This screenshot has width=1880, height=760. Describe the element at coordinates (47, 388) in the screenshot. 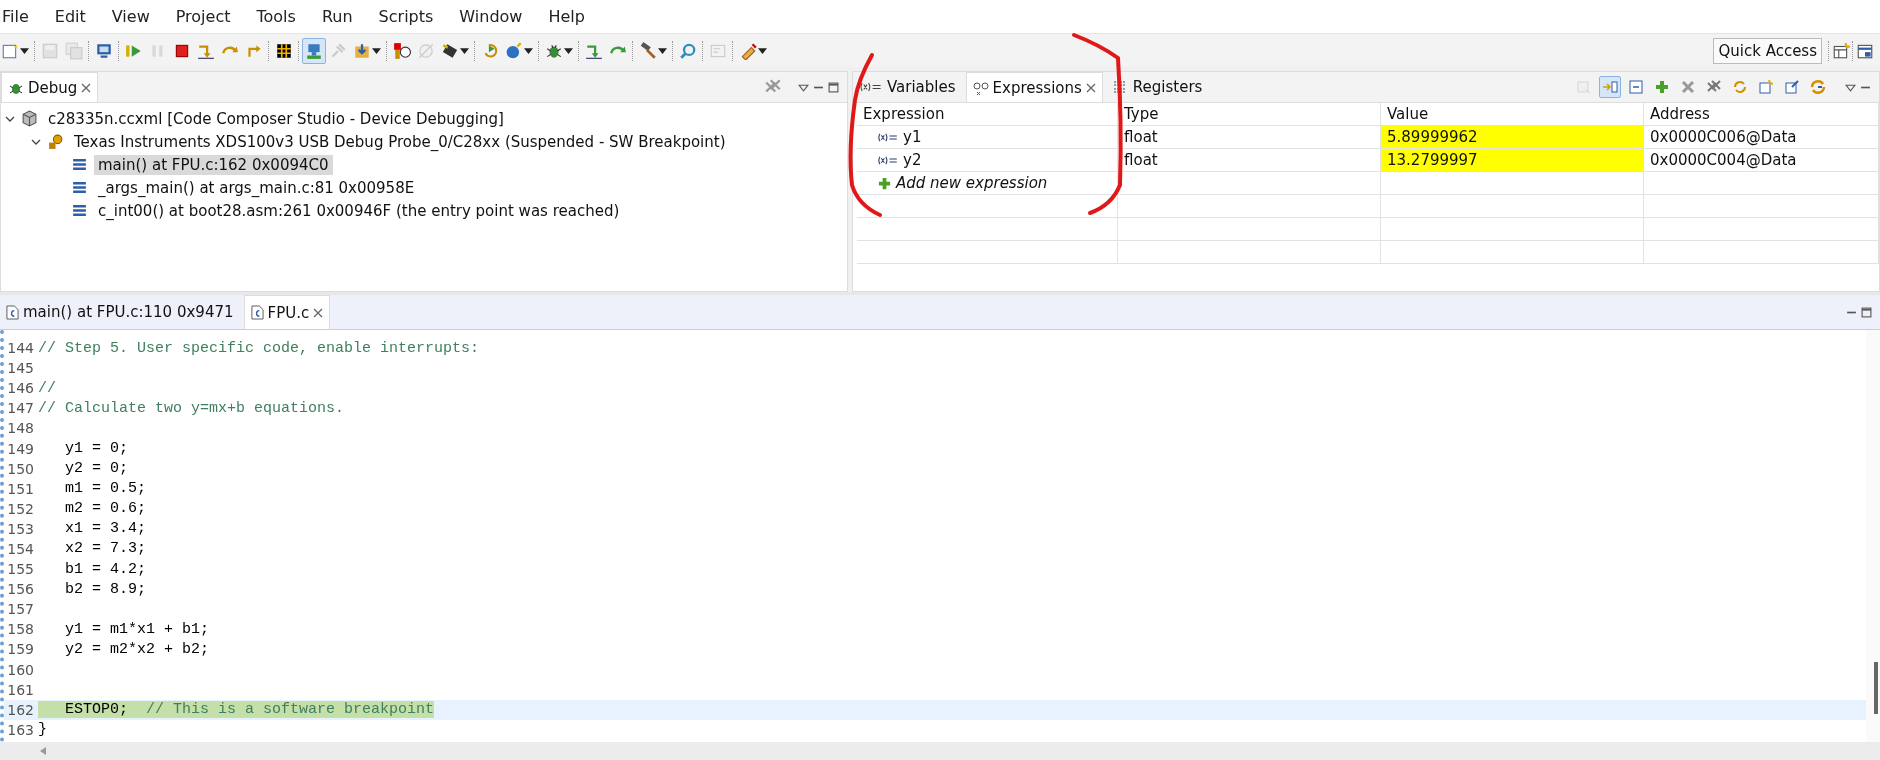

I see `code-line: //` at that location.